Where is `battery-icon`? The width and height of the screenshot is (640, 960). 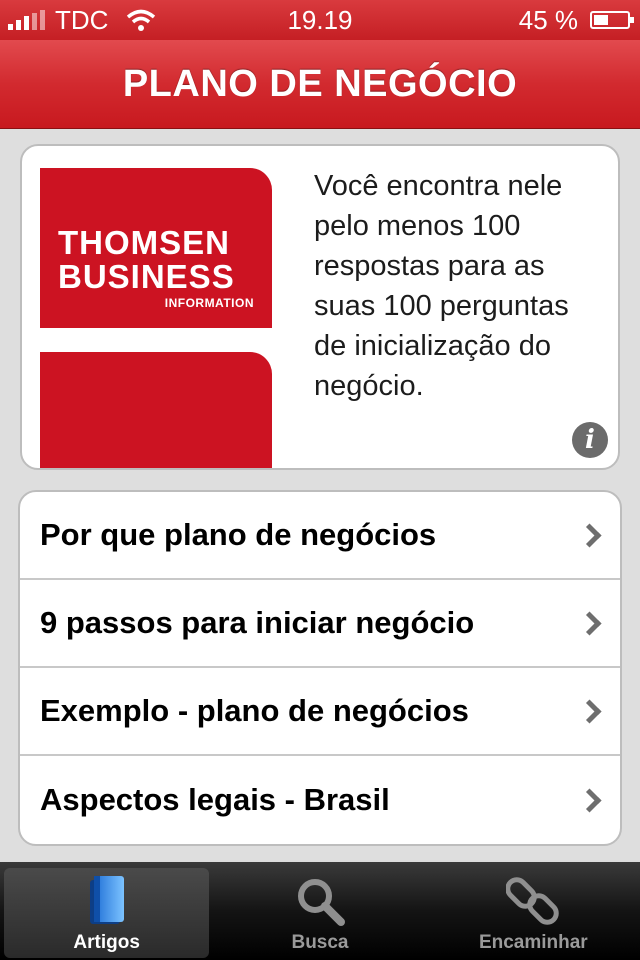
battery-icon is located at coordinates (612, 20).